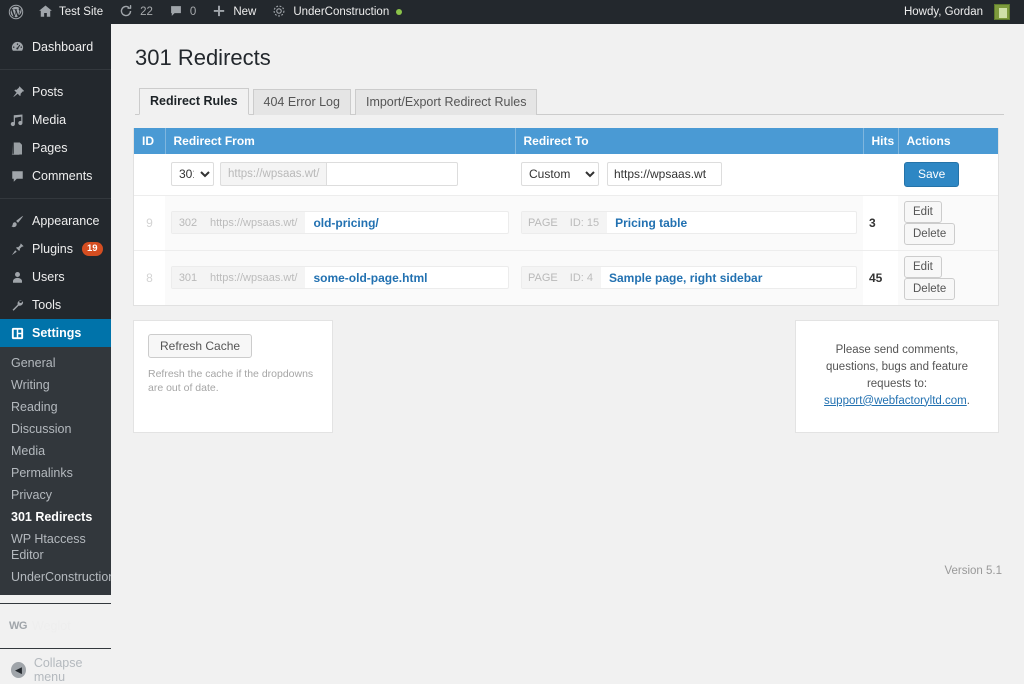  I want to click on pin-icon, so click(17, 92).